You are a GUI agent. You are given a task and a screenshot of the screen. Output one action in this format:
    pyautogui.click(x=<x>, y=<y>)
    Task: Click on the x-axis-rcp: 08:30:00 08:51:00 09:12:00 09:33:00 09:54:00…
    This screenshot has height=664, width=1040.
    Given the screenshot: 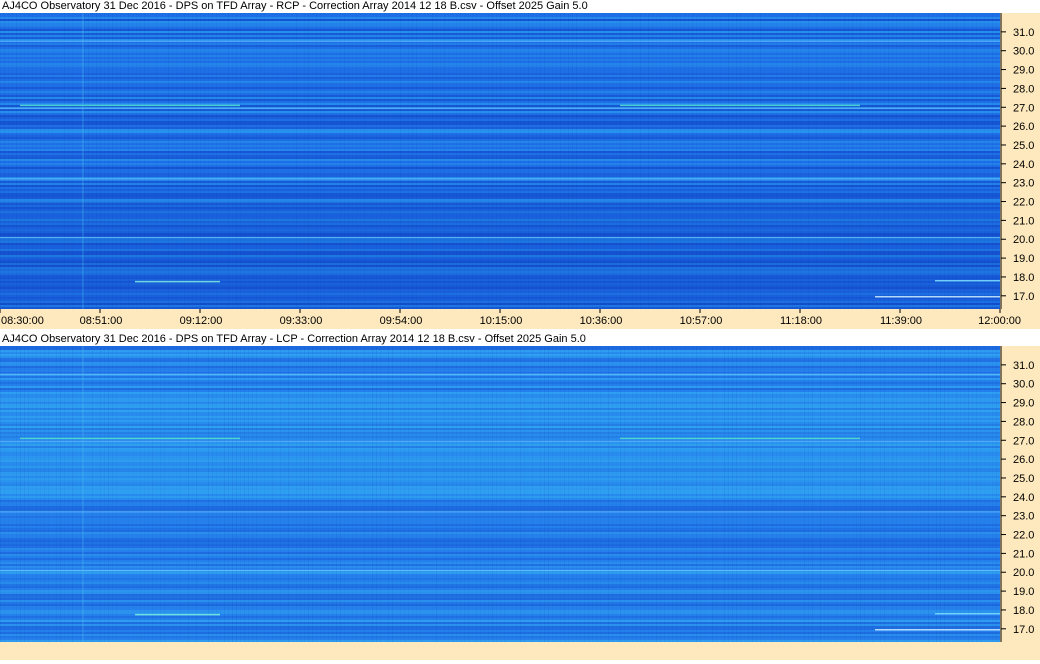 What is the action you would take?
    pyautogui.click(x=520, y=319)
    